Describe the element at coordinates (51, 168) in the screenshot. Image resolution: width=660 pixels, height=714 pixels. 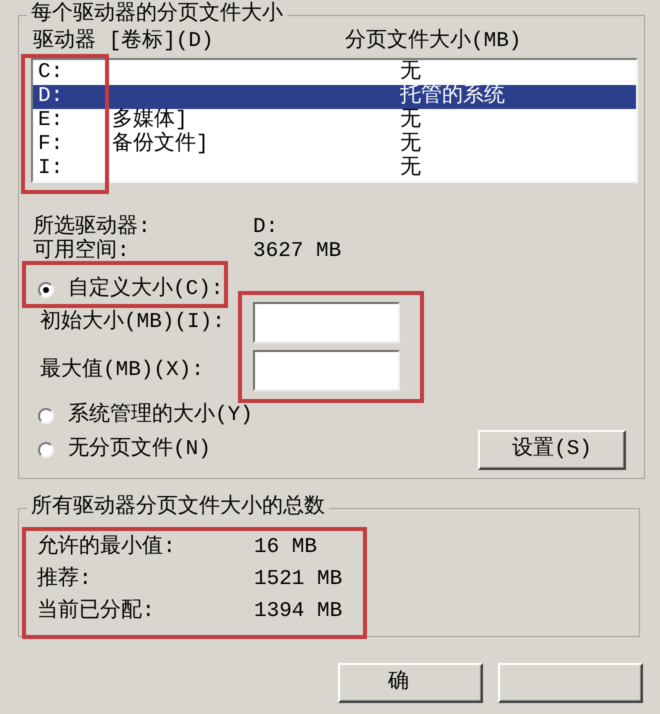
I see `drive-letter: I:` at that location.